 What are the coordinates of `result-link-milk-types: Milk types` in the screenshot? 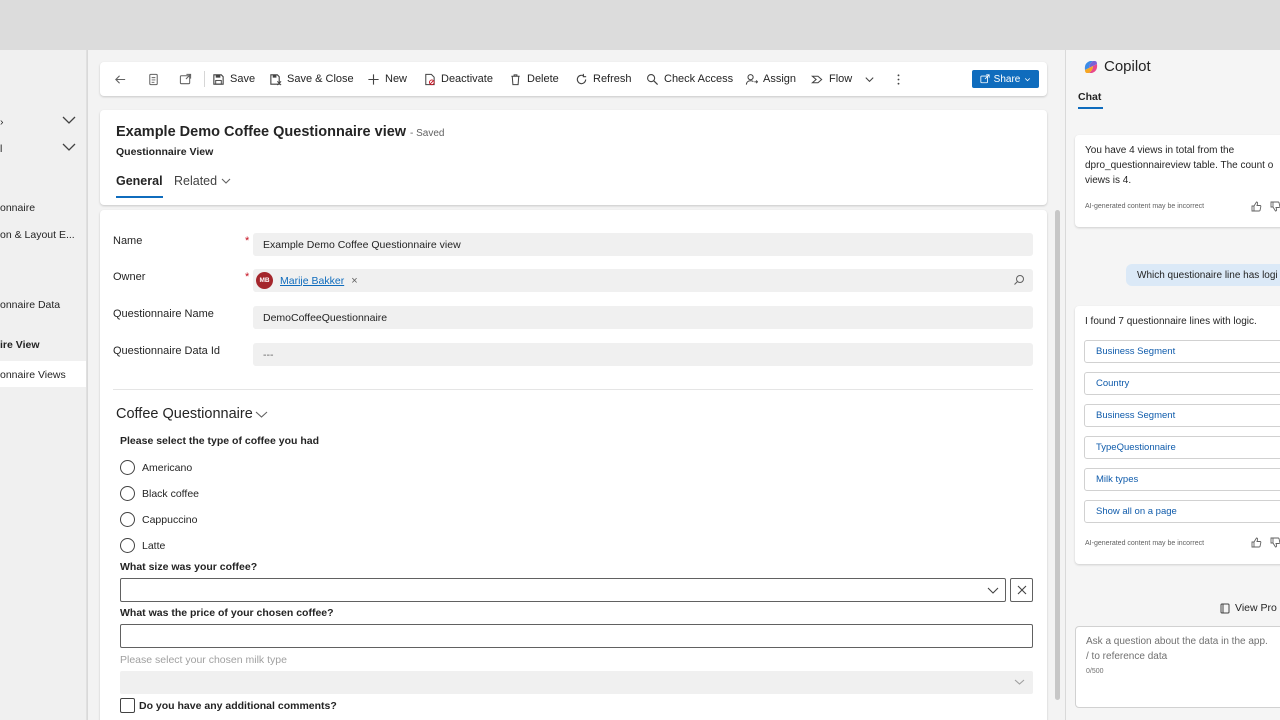 It's located at (1182, 479).